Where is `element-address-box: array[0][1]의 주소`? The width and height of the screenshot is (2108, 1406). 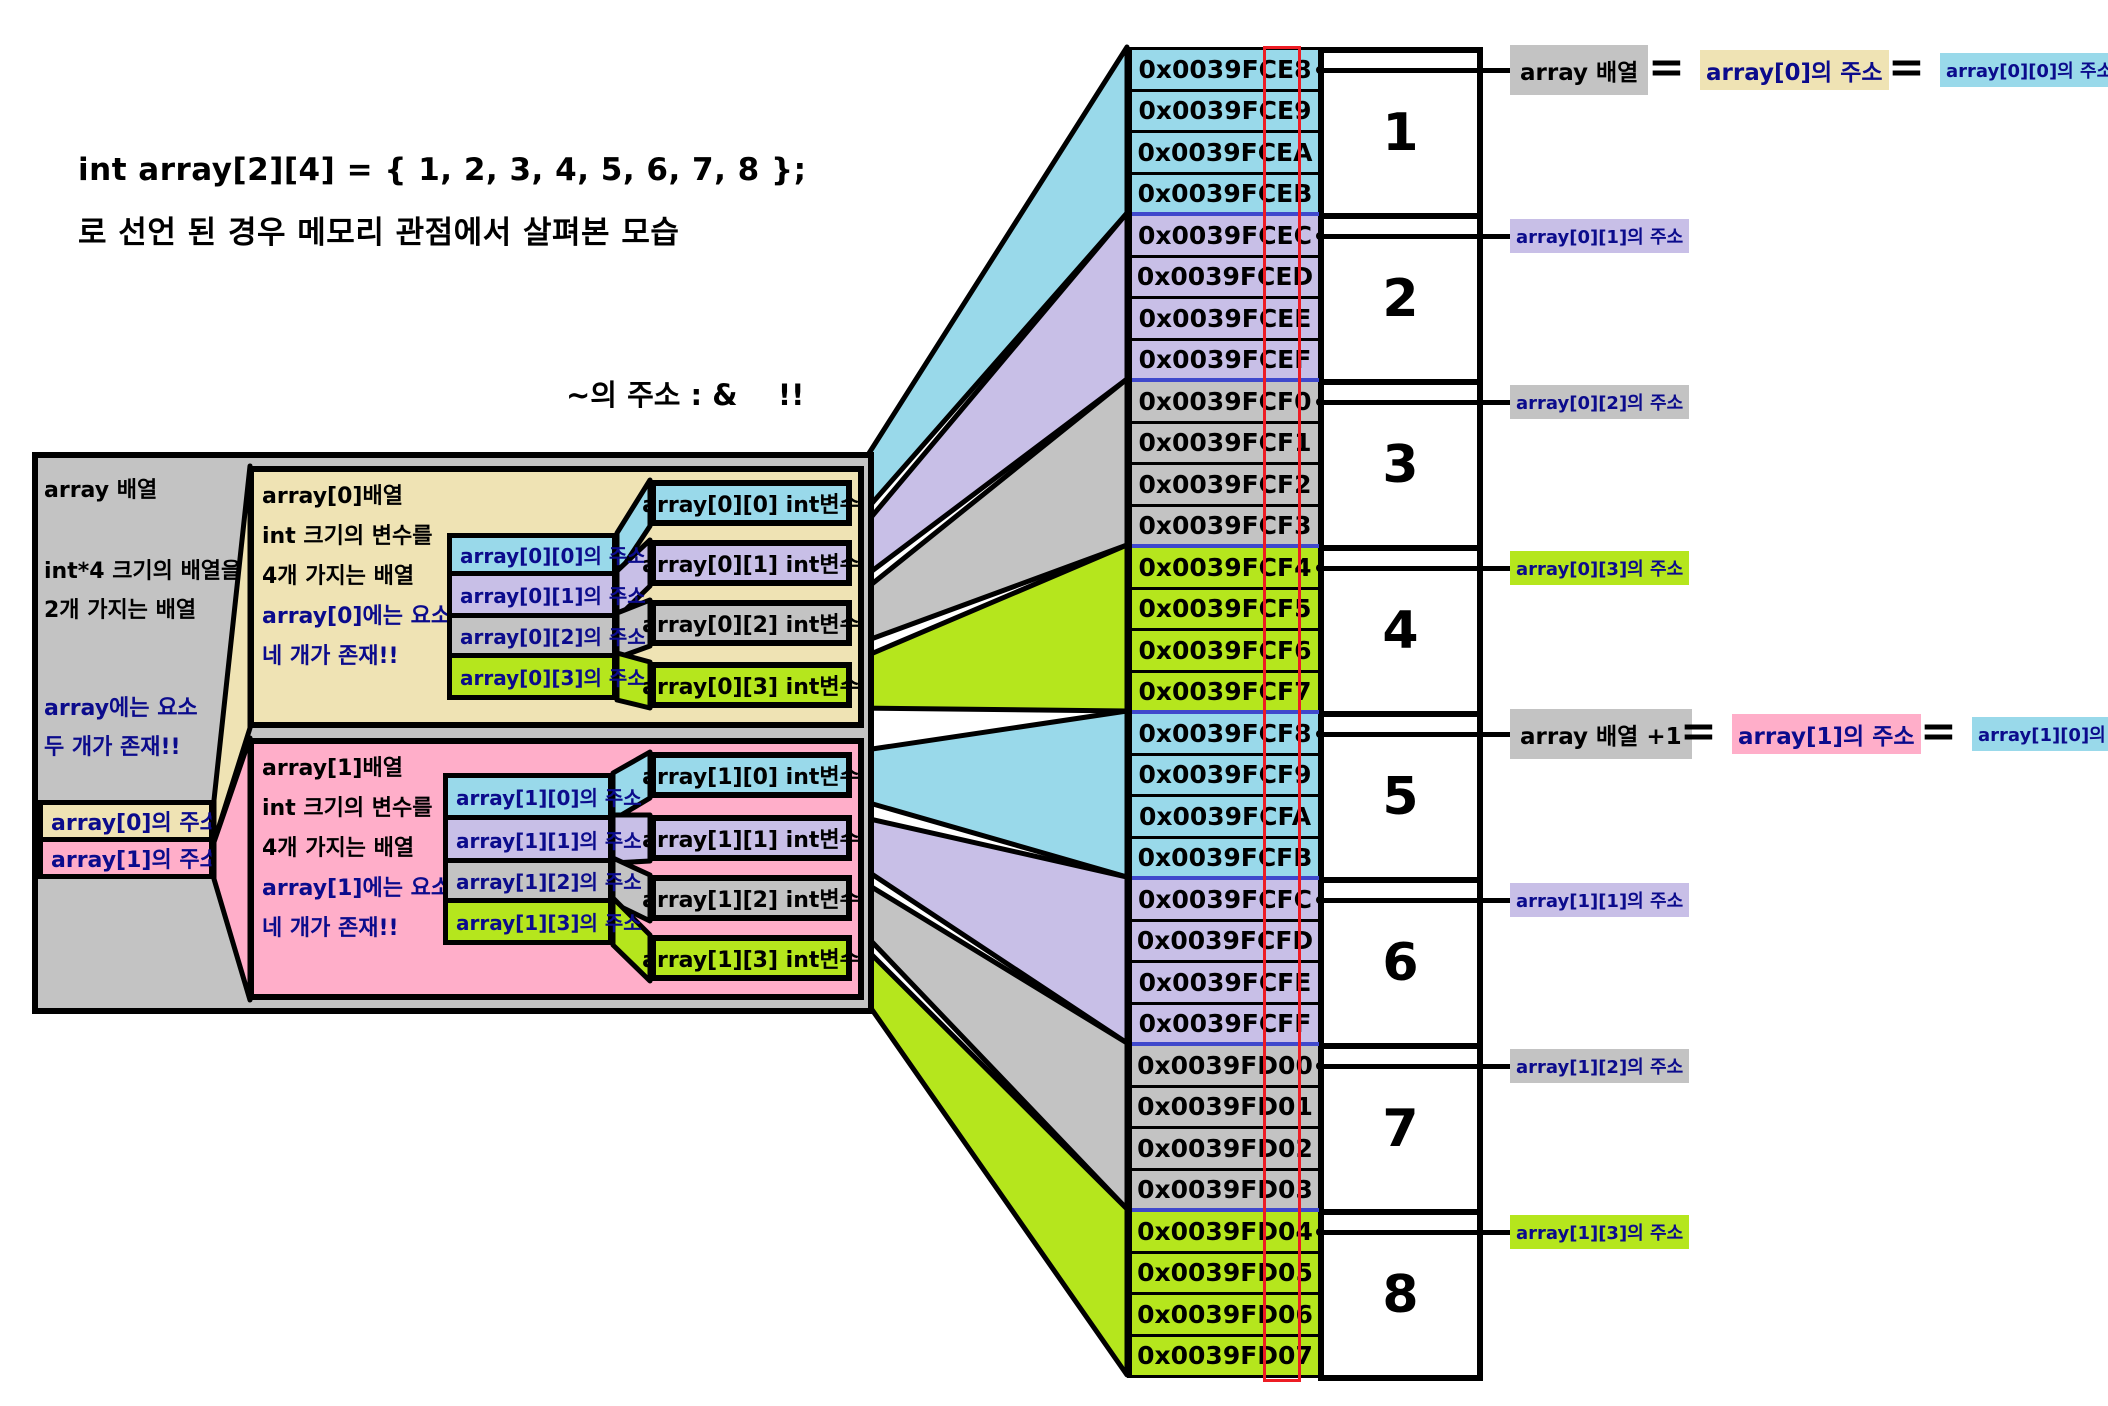
element-address-box: array[0][1]의 주소 is located at coordinates (546, 594).